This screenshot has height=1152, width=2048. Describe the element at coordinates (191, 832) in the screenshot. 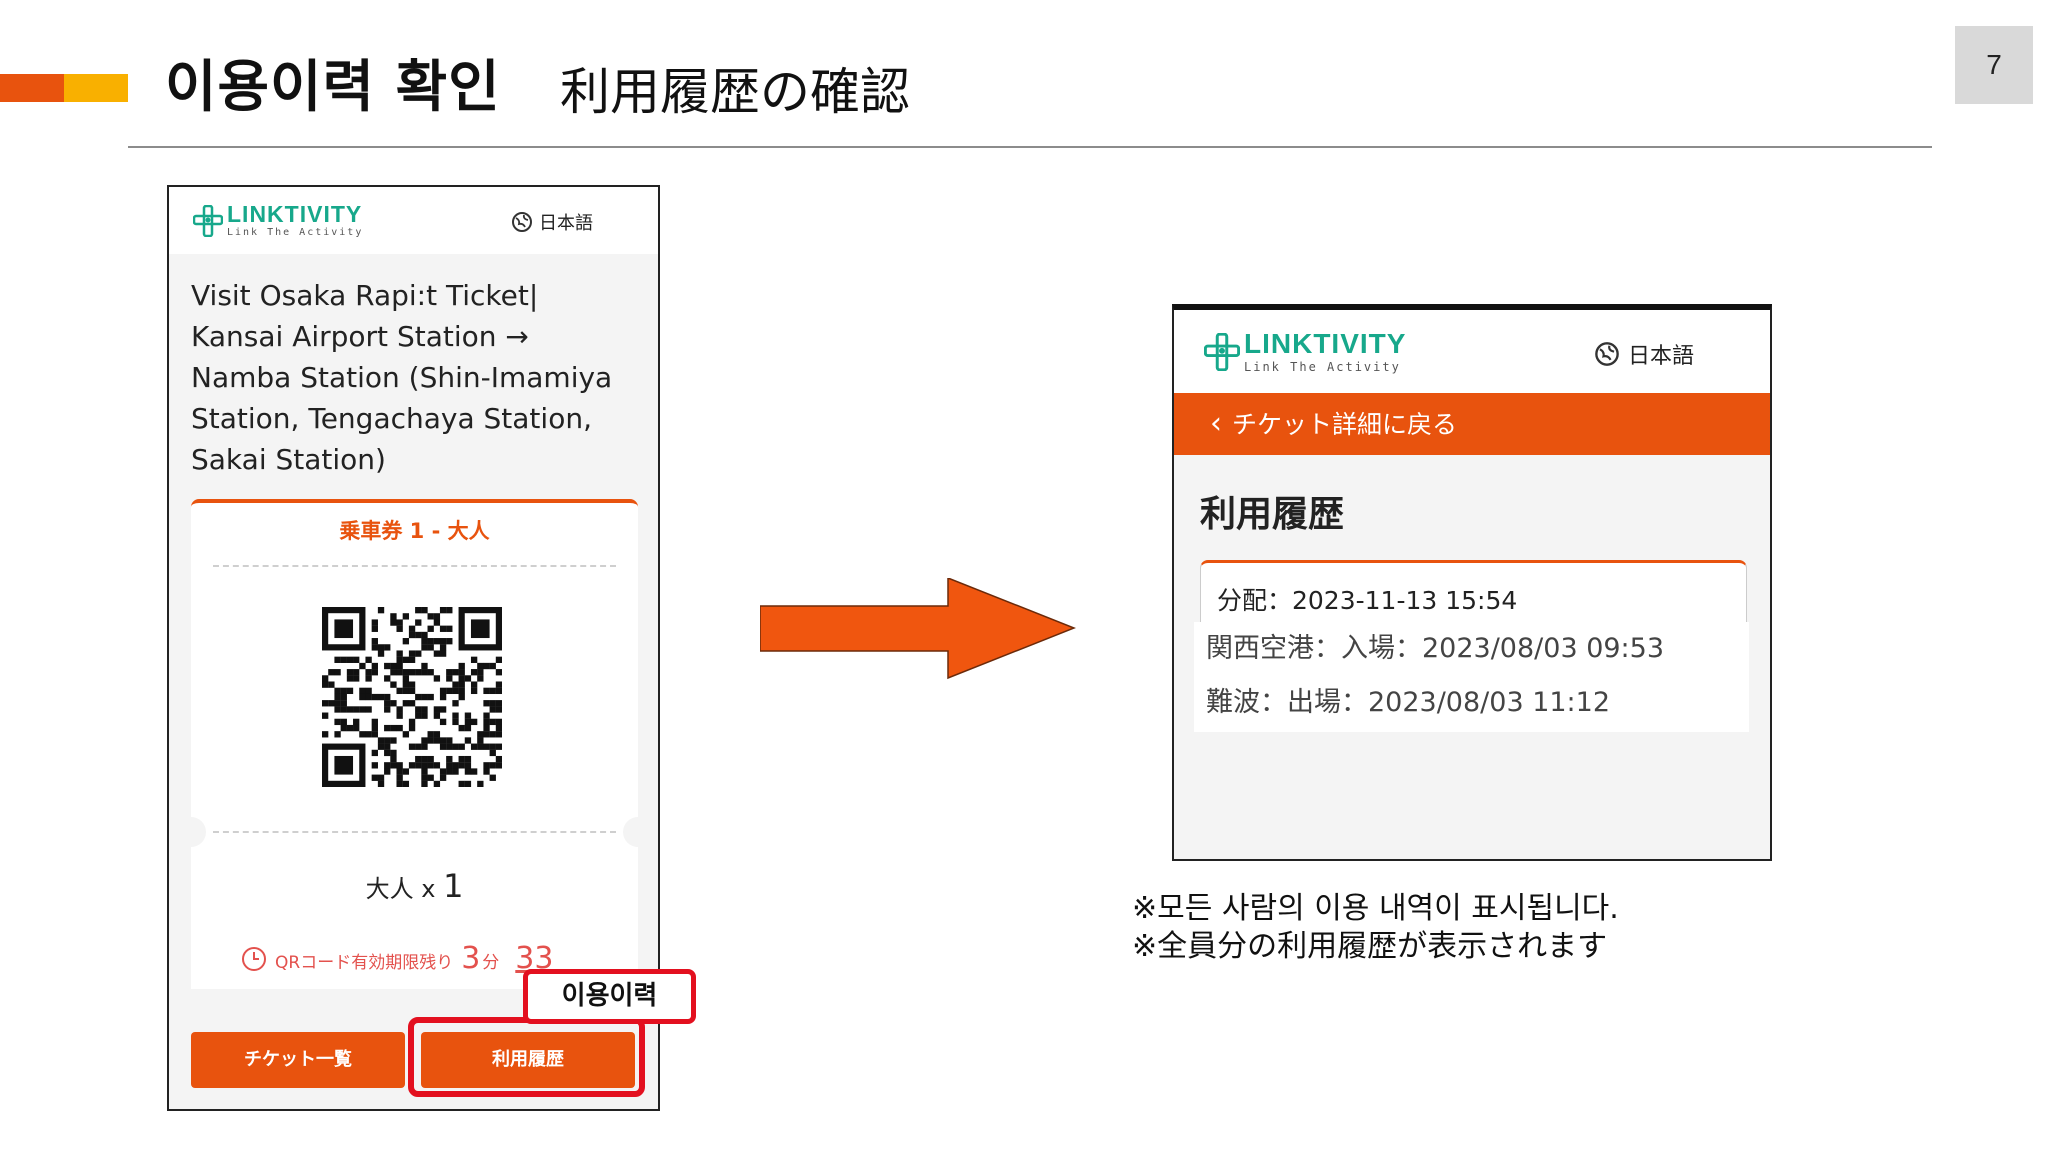

I see `ticket-notch-left` at that location.